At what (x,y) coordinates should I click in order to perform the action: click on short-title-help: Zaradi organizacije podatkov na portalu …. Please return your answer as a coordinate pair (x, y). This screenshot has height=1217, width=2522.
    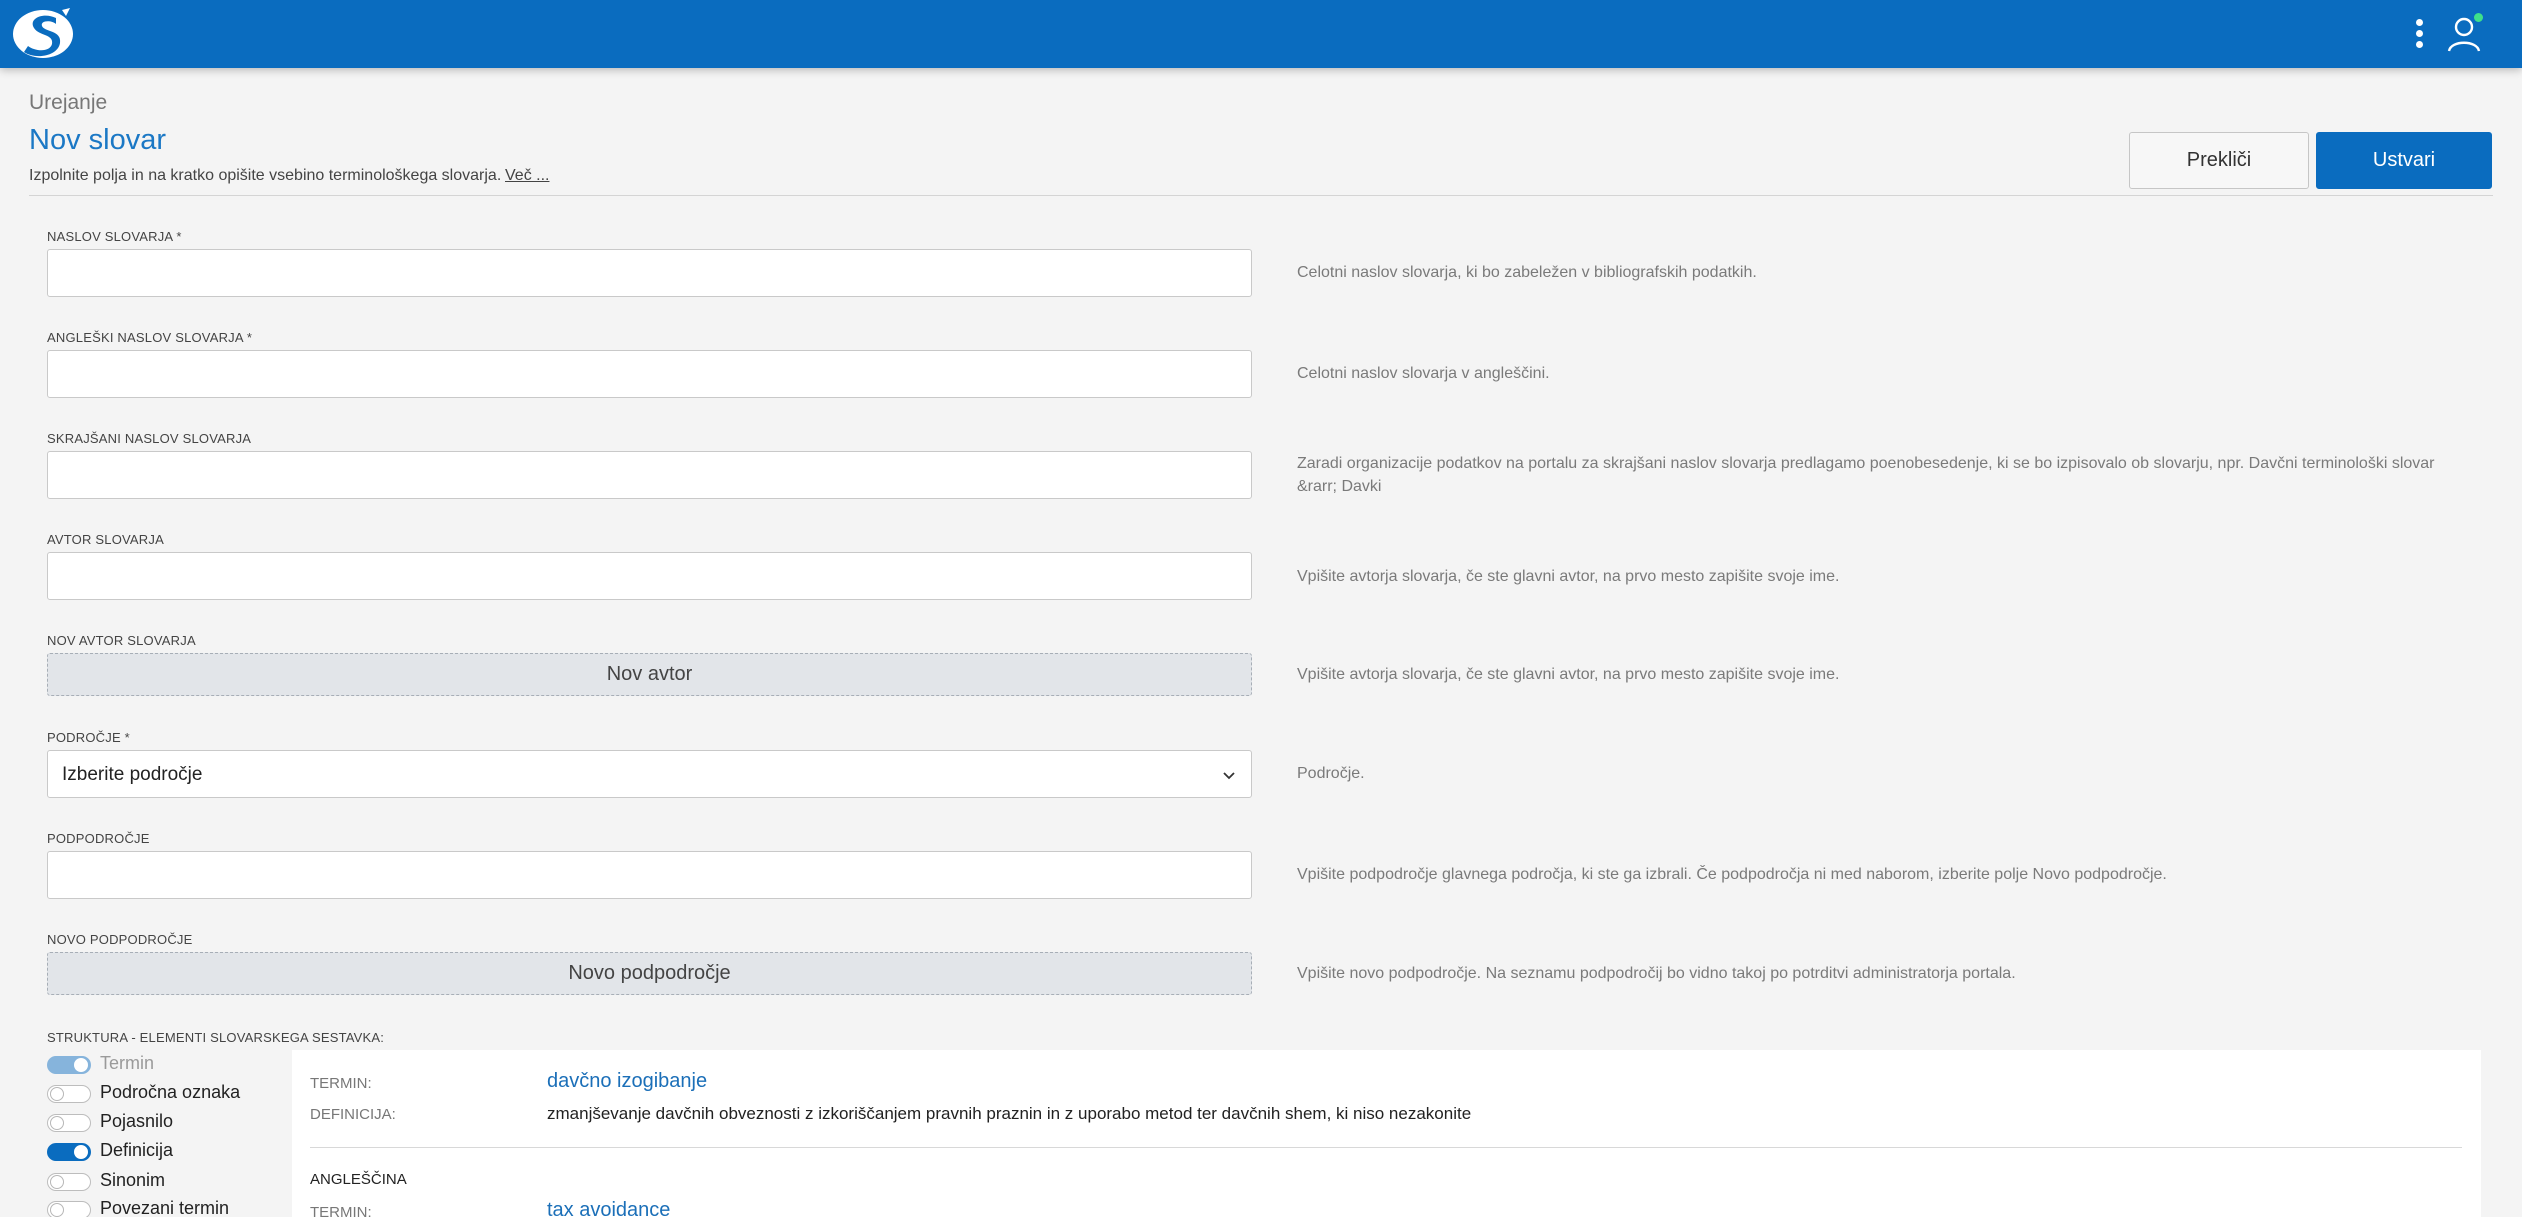
    Looking at the image, I should click on (1866, 475).